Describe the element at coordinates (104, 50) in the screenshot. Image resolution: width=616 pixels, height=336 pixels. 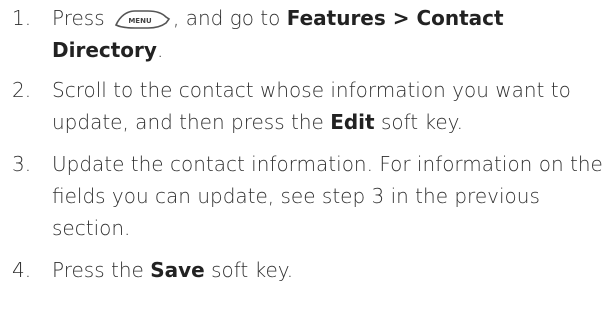
I see `step-bold-text: Directory` at that location.